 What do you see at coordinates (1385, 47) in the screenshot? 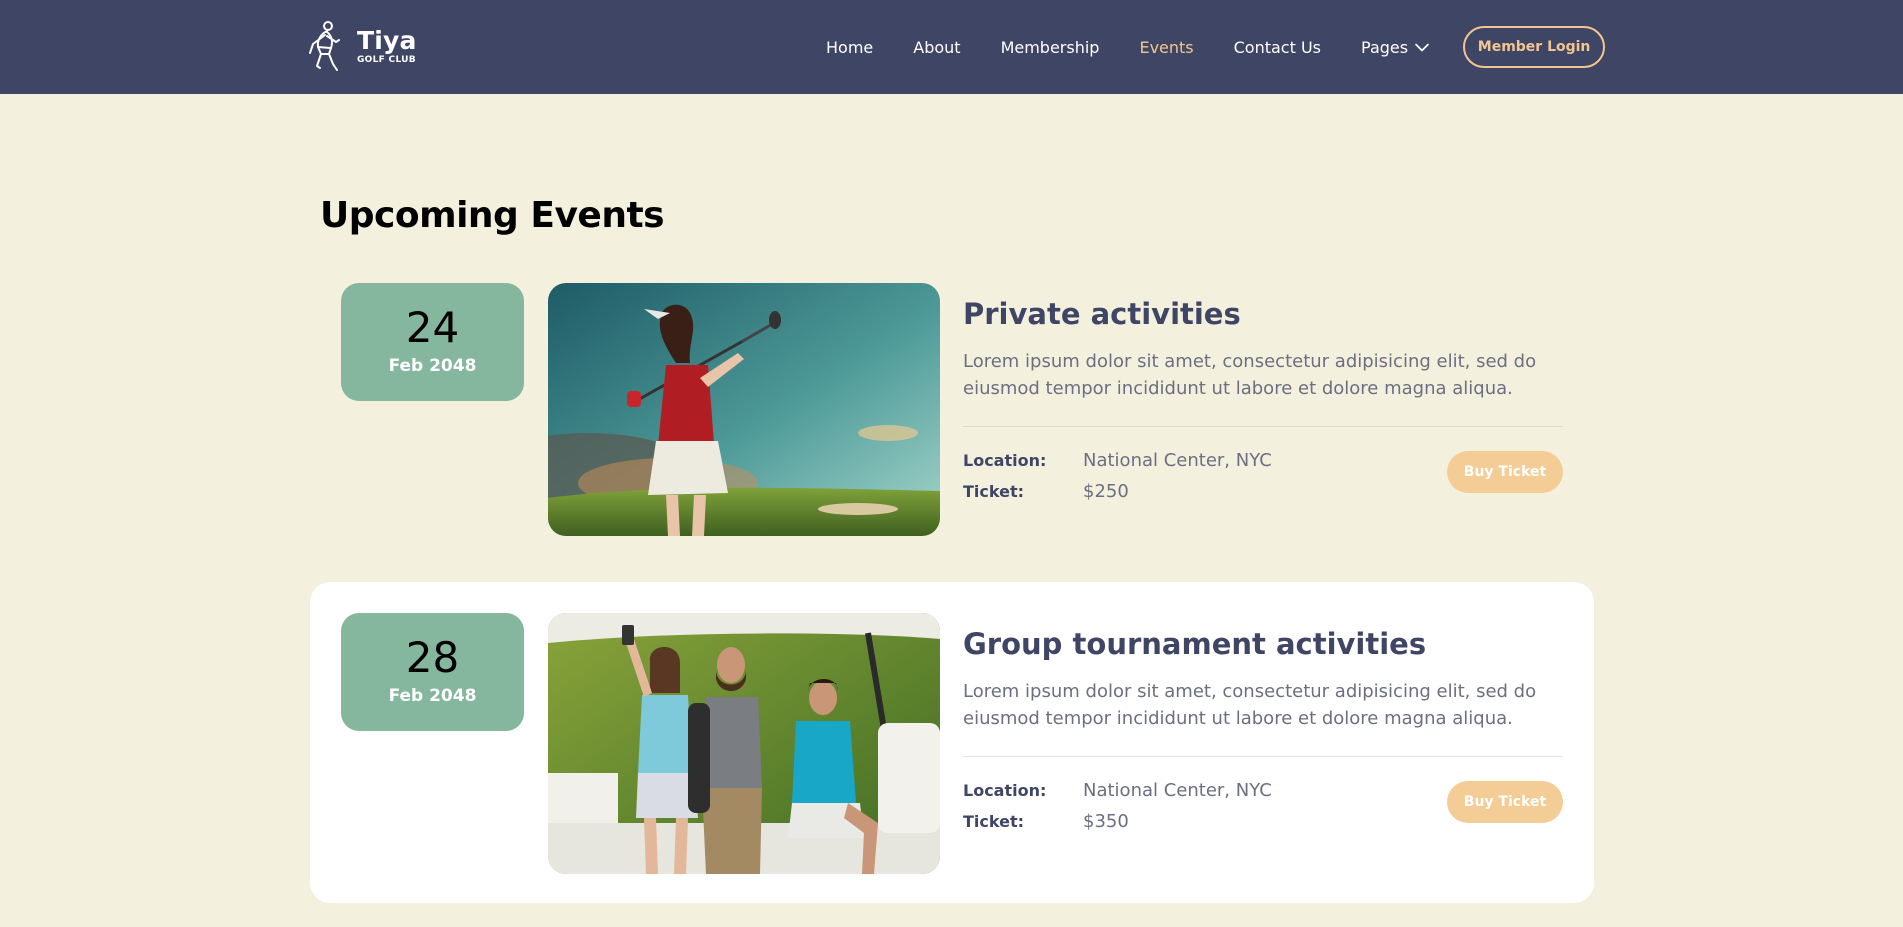
I see `nav-pages-label: Pages` at bounding box center [1385, 47].